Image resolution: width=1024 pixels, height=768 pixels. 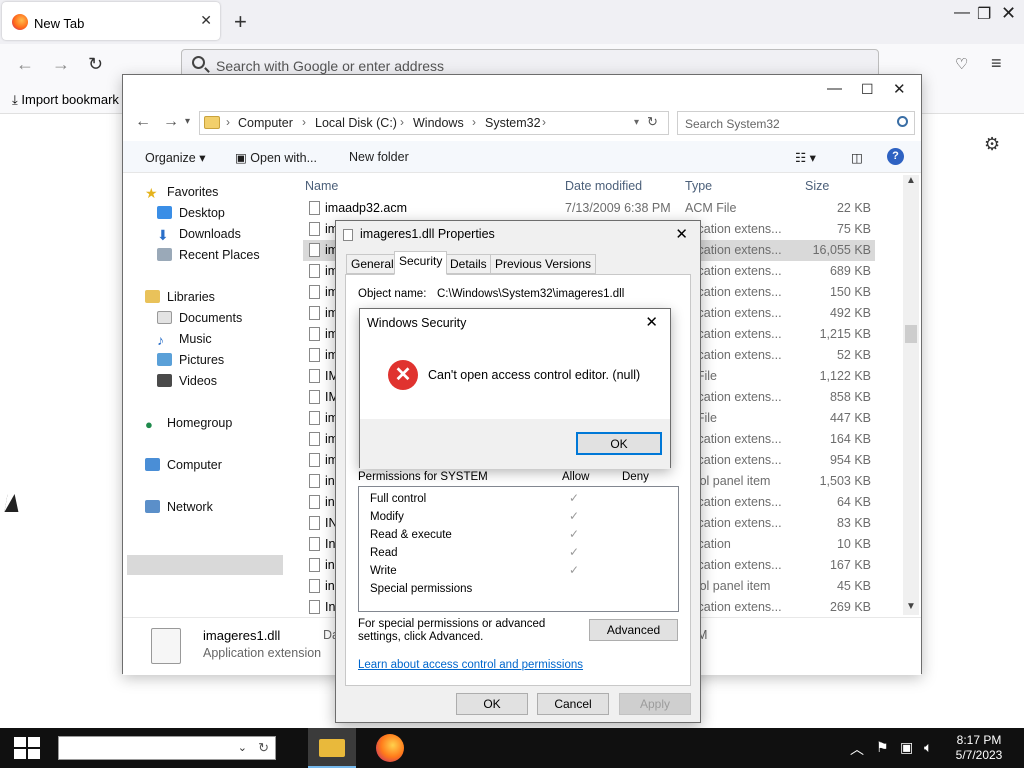 I want to click on windows-start-icon, so click(x=27, y=748).